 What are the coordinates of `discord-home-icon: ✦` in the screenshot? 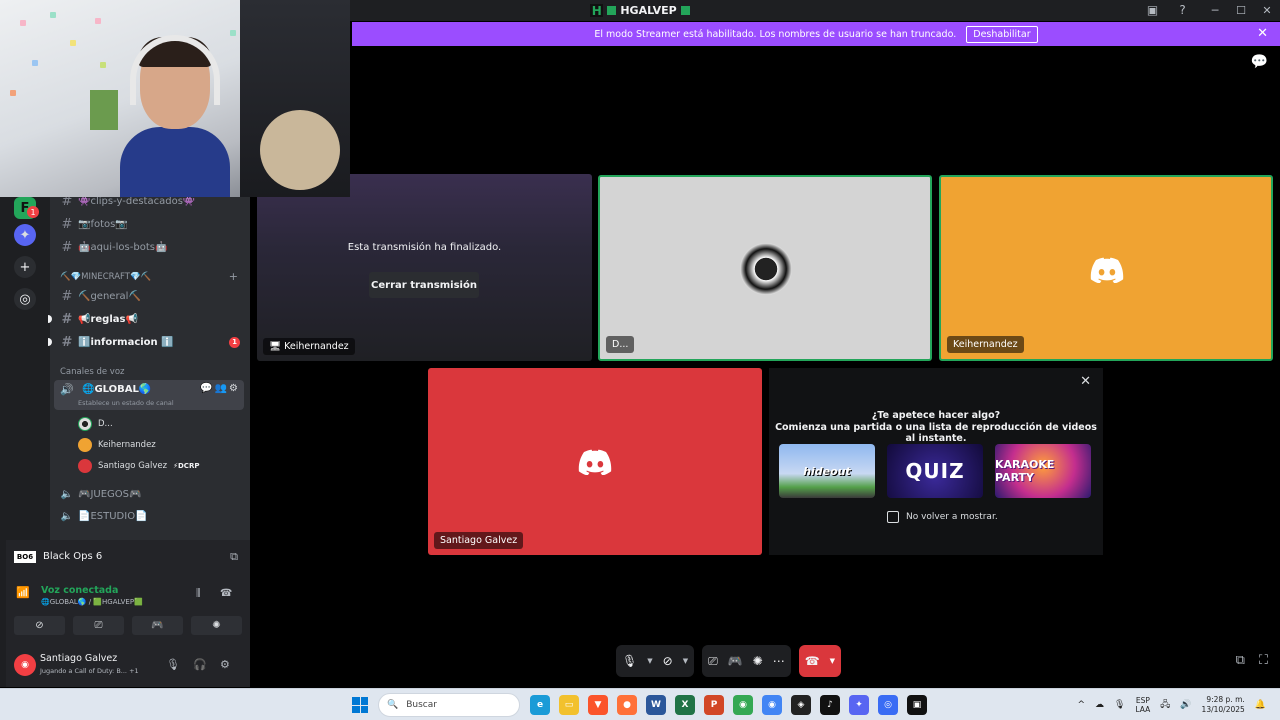 It's located at (25, 235).